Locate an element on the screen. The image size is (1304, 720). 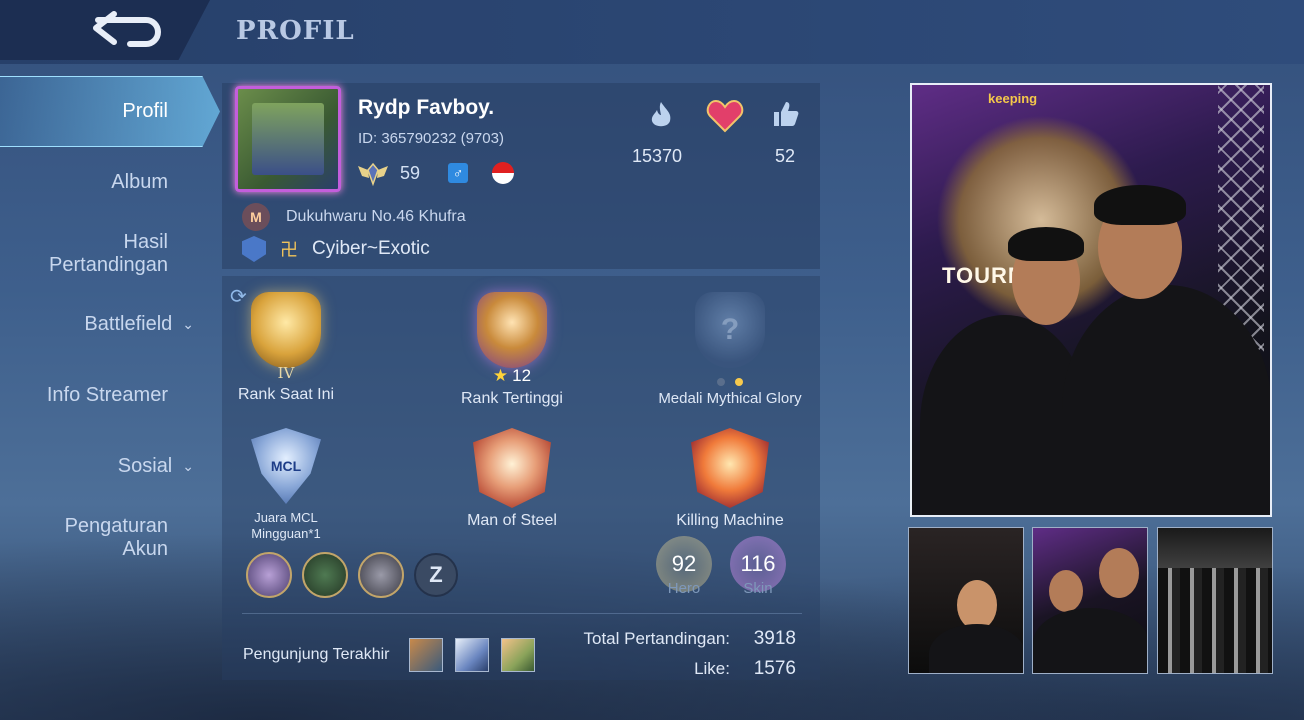
locked-medal-icon: ? is located at coordinates (730, 330).